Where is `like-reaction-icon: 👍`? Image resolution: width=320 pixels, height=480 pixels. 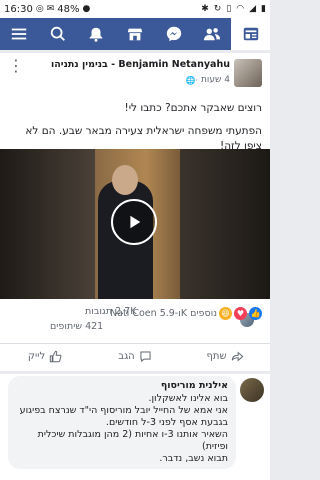
like-reaction-icon: 👍 is located at coordinates (255, 313).